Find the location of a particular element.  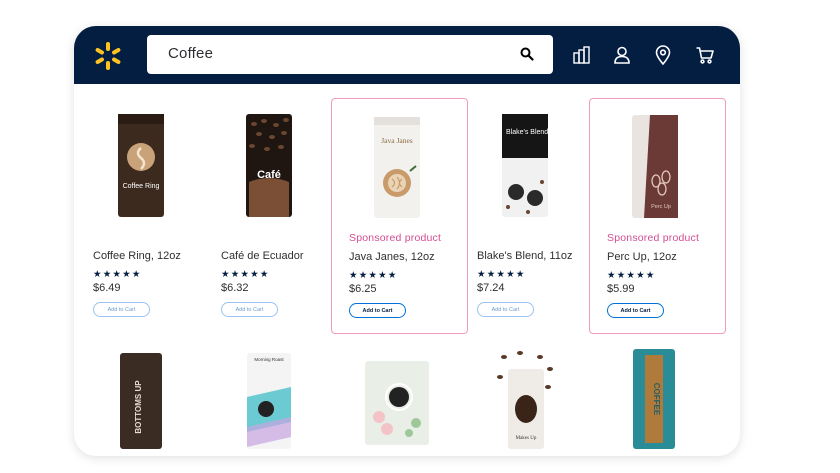

package-text: Coffee Ring is located at coordinates (141, 186).